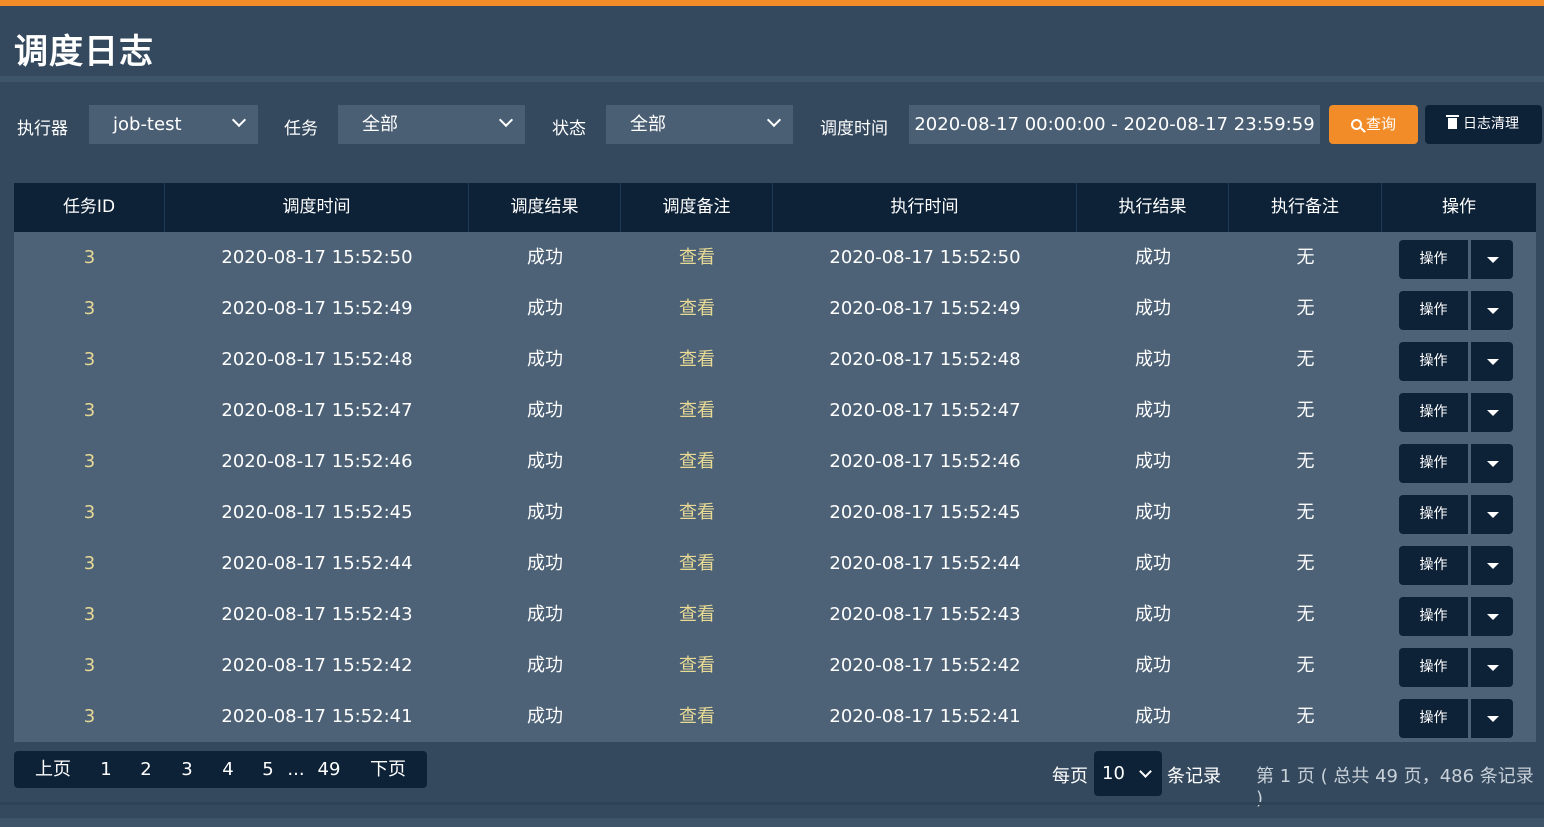  I want to click on status-select: 全部, so click(699, 124).